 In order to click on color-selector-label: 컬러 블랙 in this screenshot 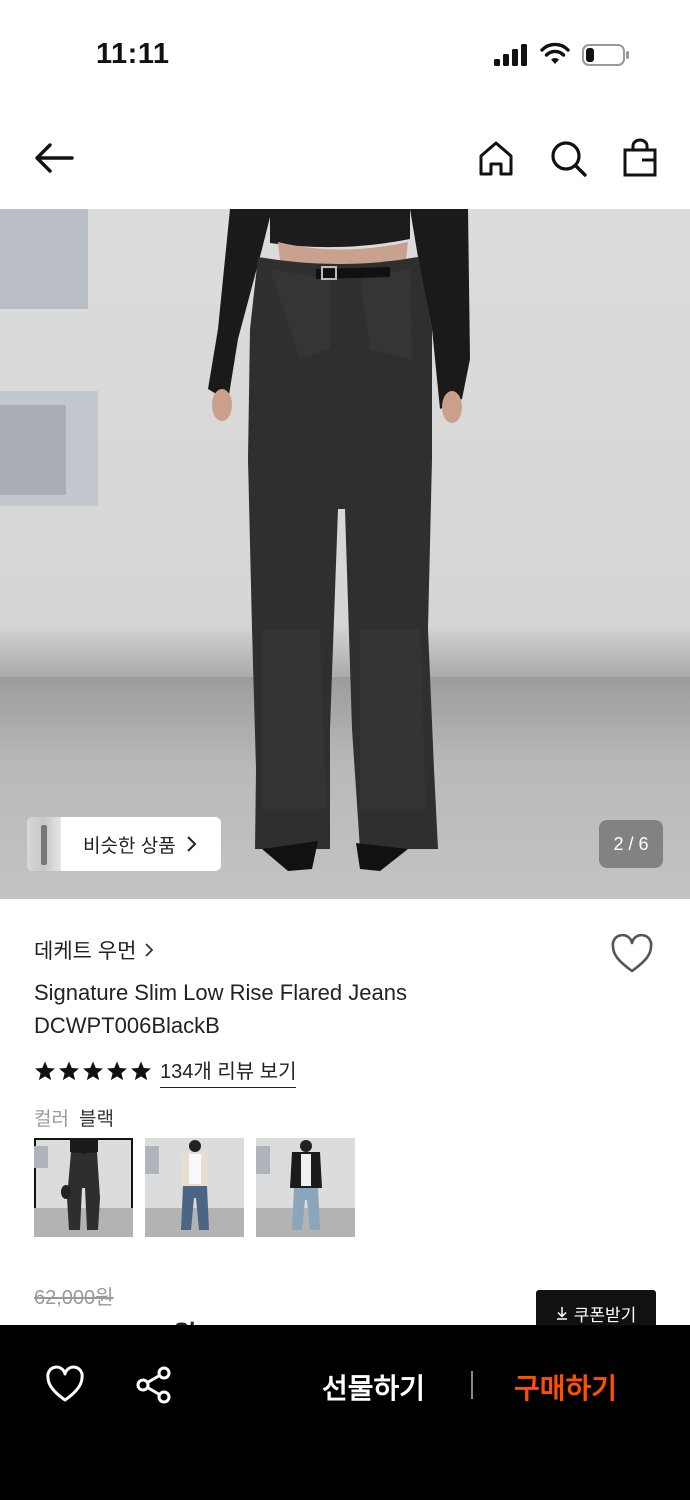, I will do `click(74, 1117)`.